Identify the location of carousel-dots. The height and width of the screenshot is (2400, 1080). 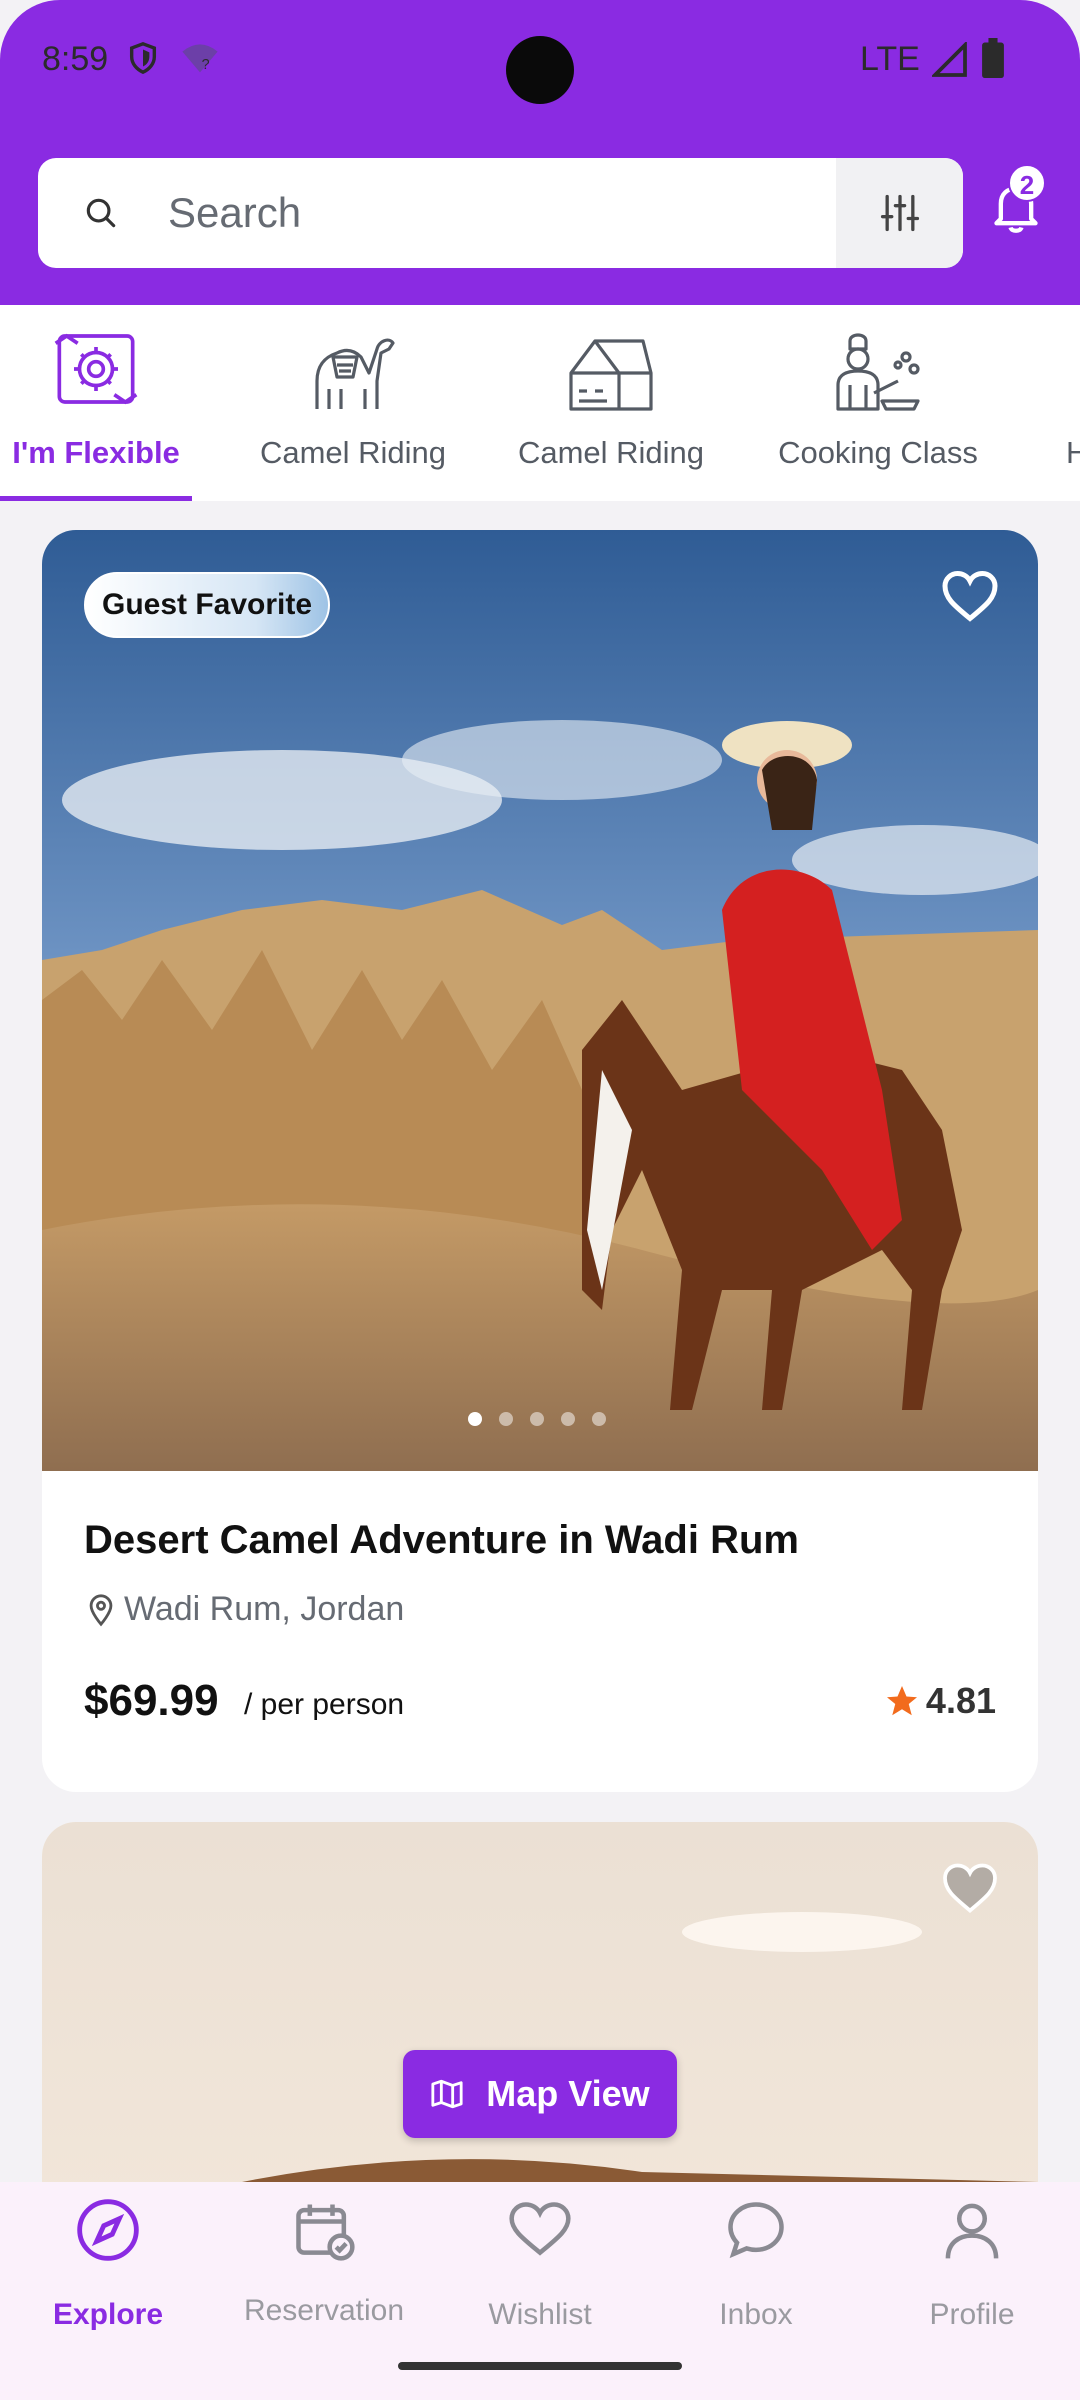
(537, 1419).